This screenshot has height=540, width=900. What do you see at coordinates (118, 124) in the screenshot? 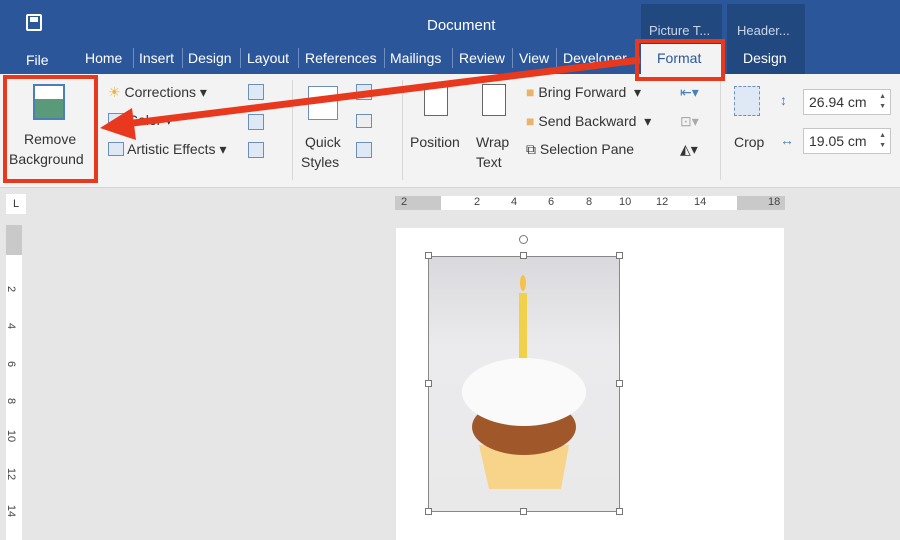
I see `arrow-head` at bounding box center [118, 124].